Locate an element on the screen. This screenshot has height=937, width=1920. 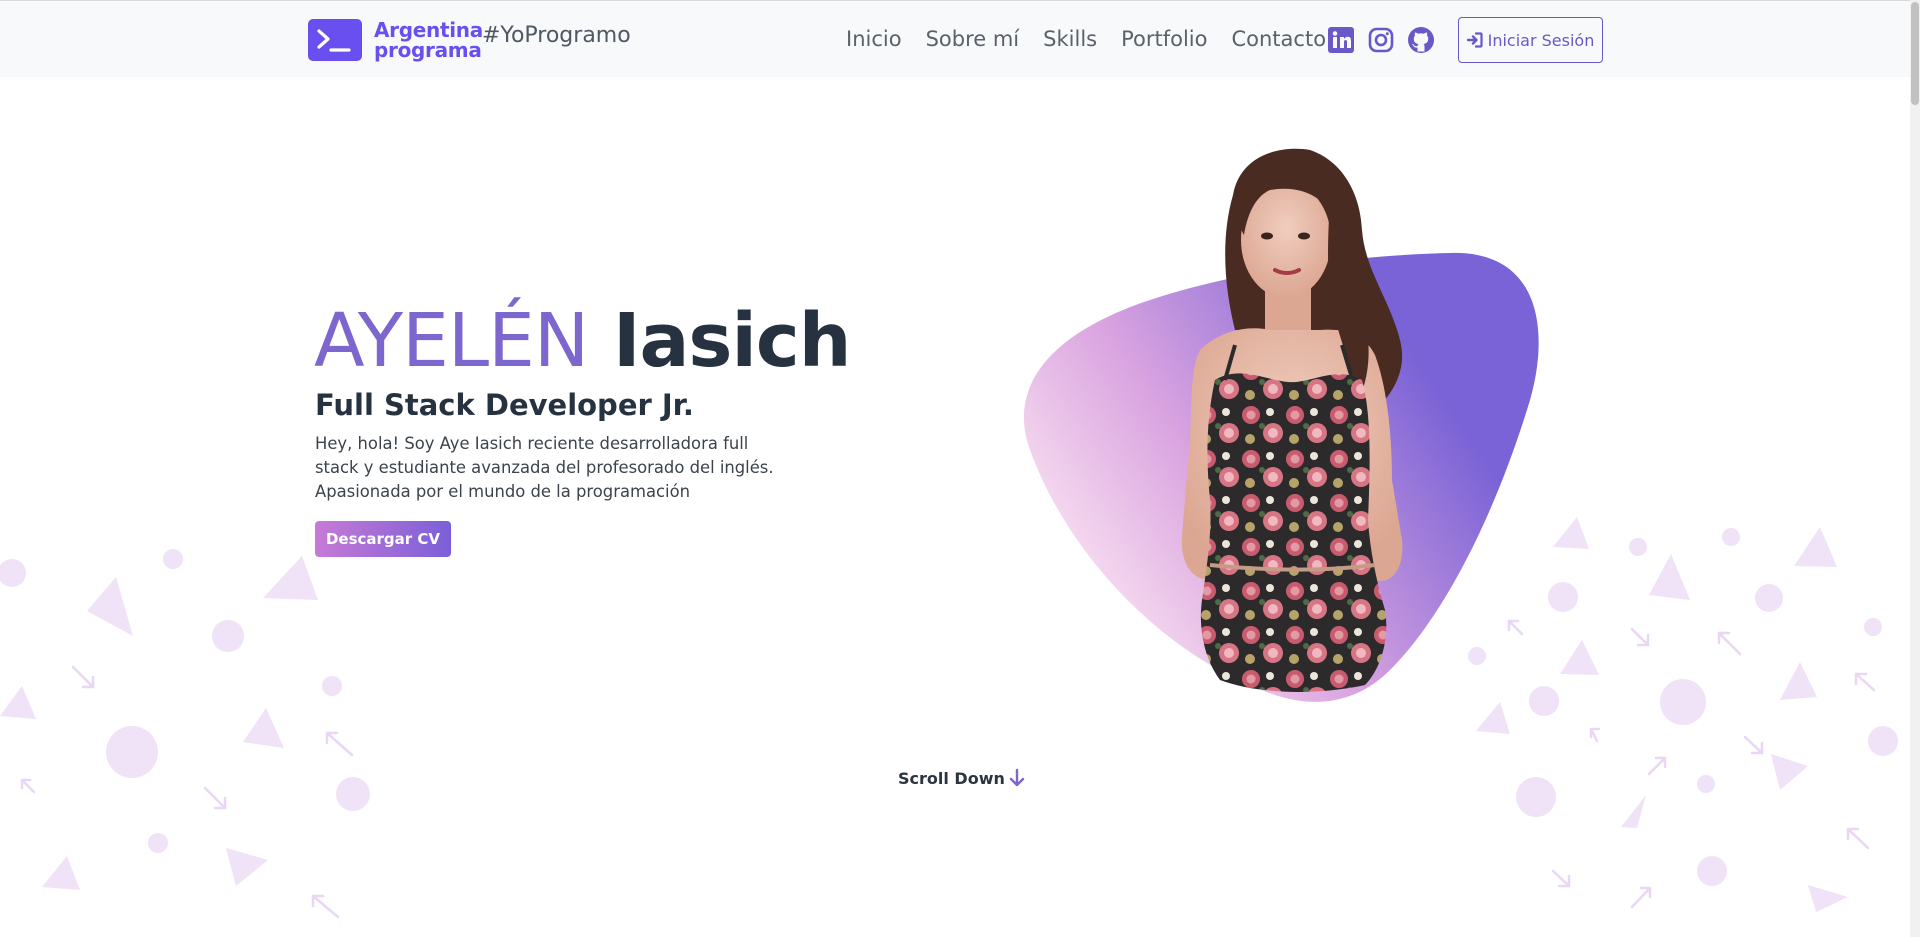
terminal-icon is located at coordinates (335, 40).